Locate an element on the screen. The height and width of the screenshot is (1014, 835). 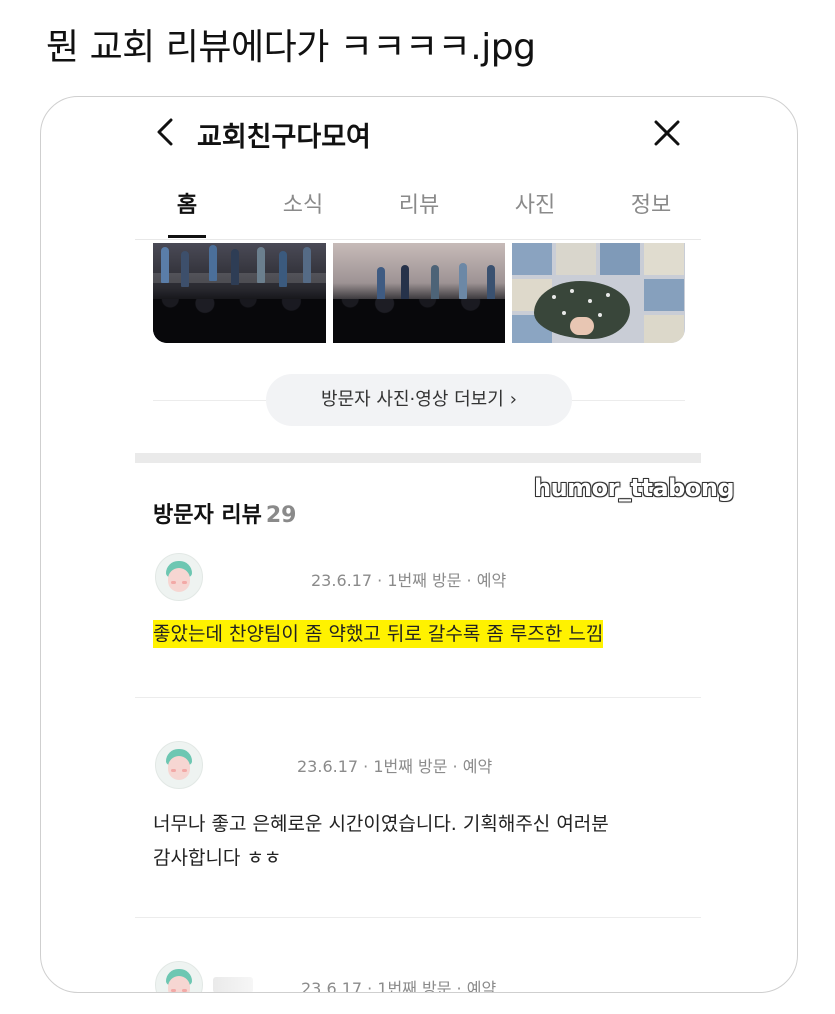
review-text-line: 너무나 좋고 은혜로운 시간이였습니다. 기획해주신 여러분 is located at coordinates (381, 824).